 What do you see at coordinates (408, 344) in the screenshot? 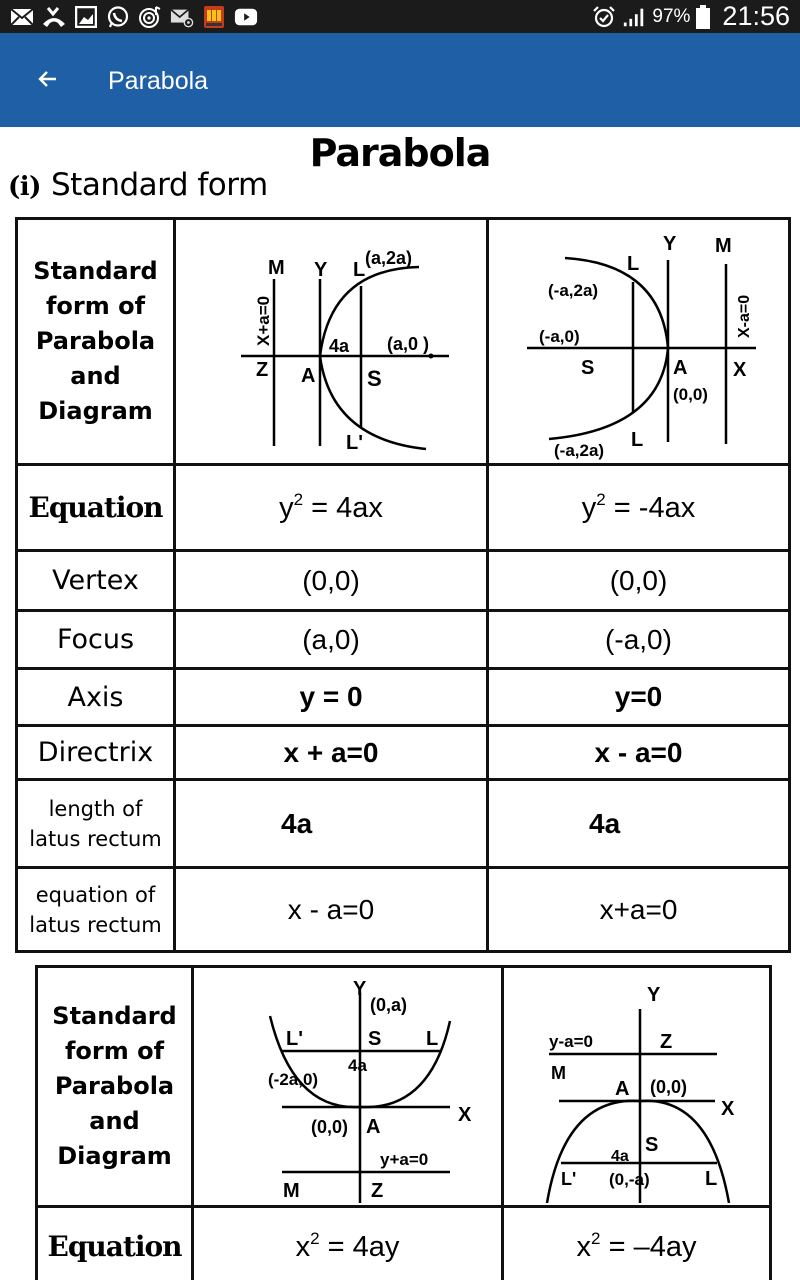
I see `label-focus-coord: (a,0 )` at bounding box center [408, 344].